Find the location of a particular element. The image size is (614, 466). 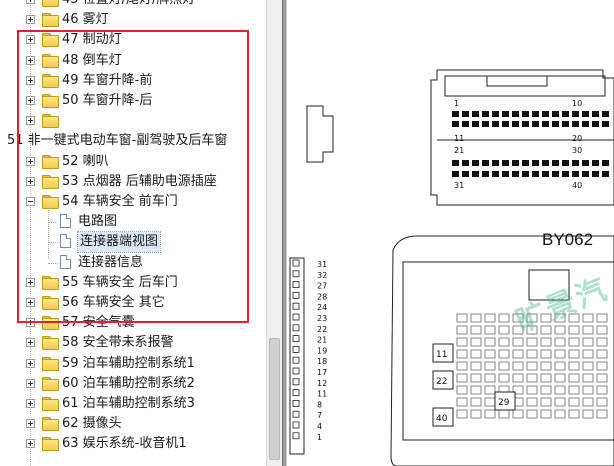

collapse-icon is located at coordinates (30, 201).